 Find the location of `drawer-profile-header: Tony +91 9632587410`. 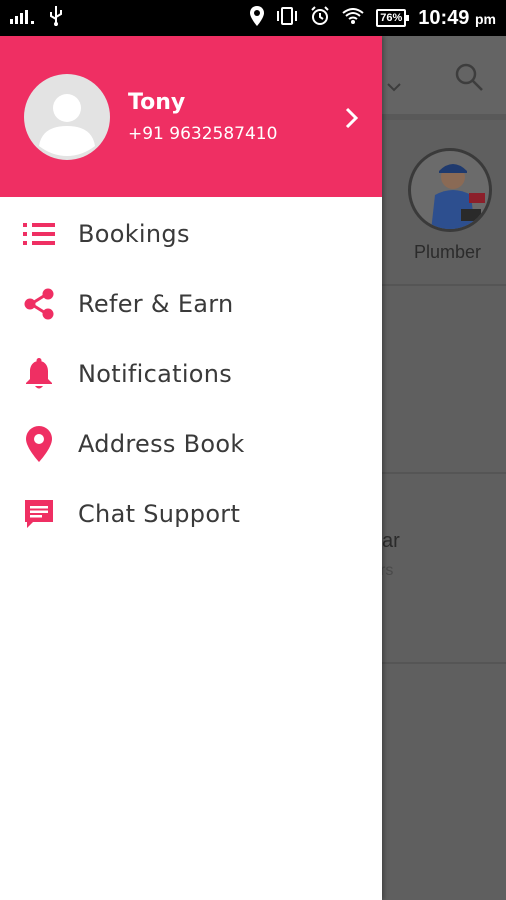

drawer-profile-header: Tony +91 9632587410 is located at coordinates (191, 116).